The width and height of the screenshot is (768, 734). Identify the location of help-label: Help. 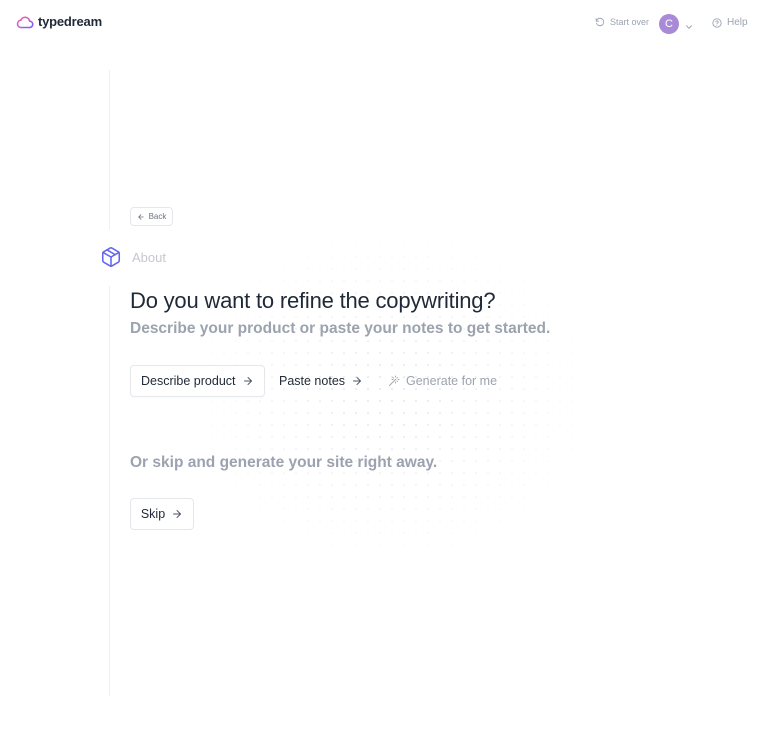
(737, 22).